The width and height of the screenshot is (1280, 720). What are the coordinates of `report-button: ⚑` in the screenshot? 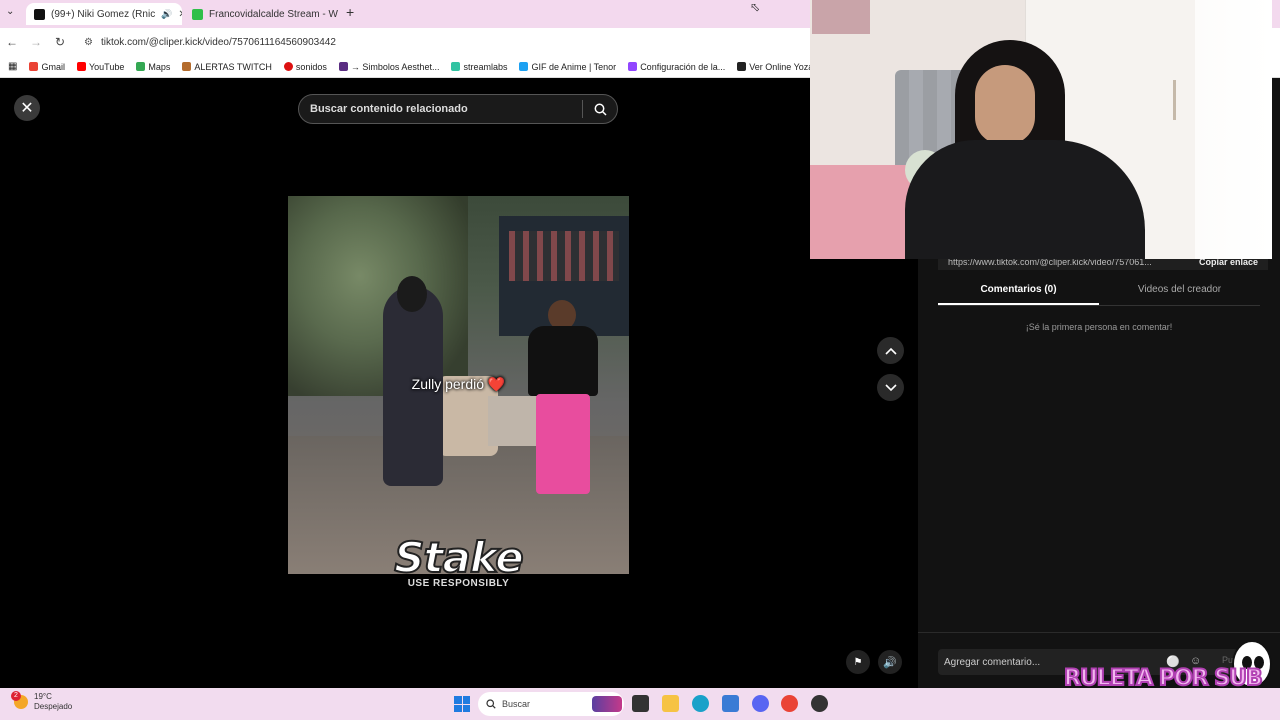 It's located at (858, 662).